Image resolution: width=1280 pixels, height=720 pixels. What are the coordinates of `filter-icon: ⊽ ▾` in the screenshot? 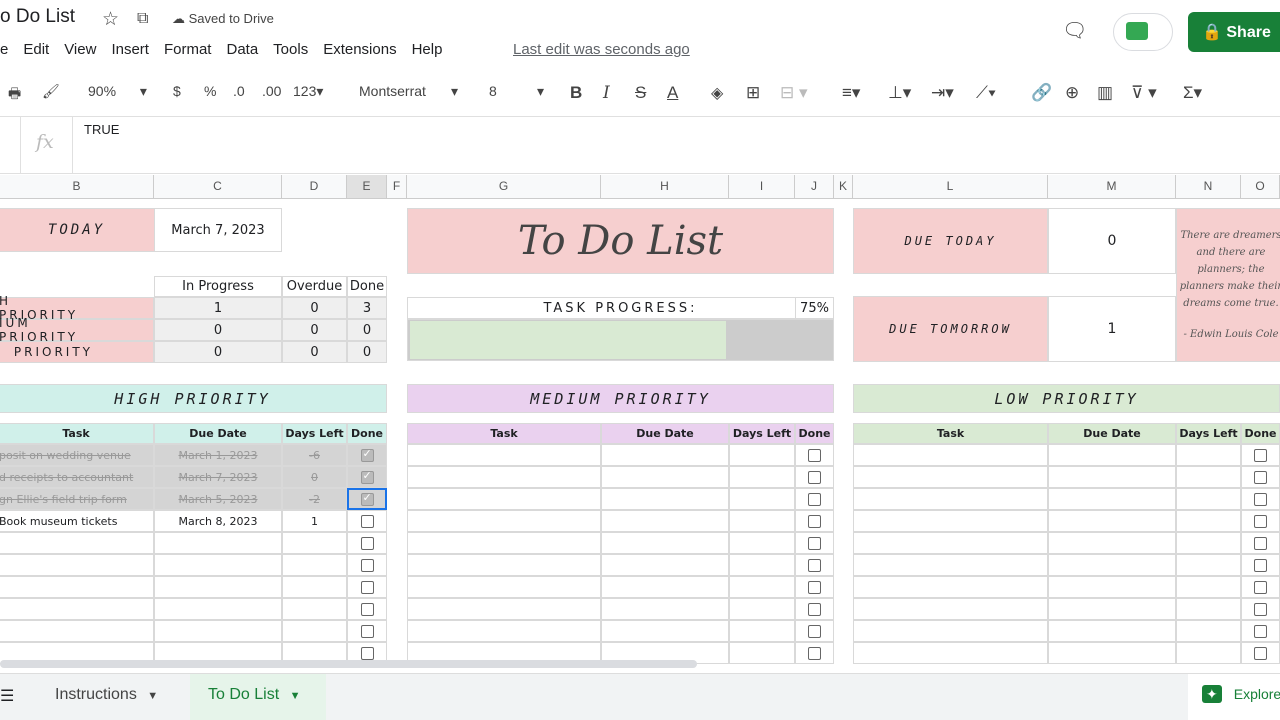 It's located at (1144, 93).